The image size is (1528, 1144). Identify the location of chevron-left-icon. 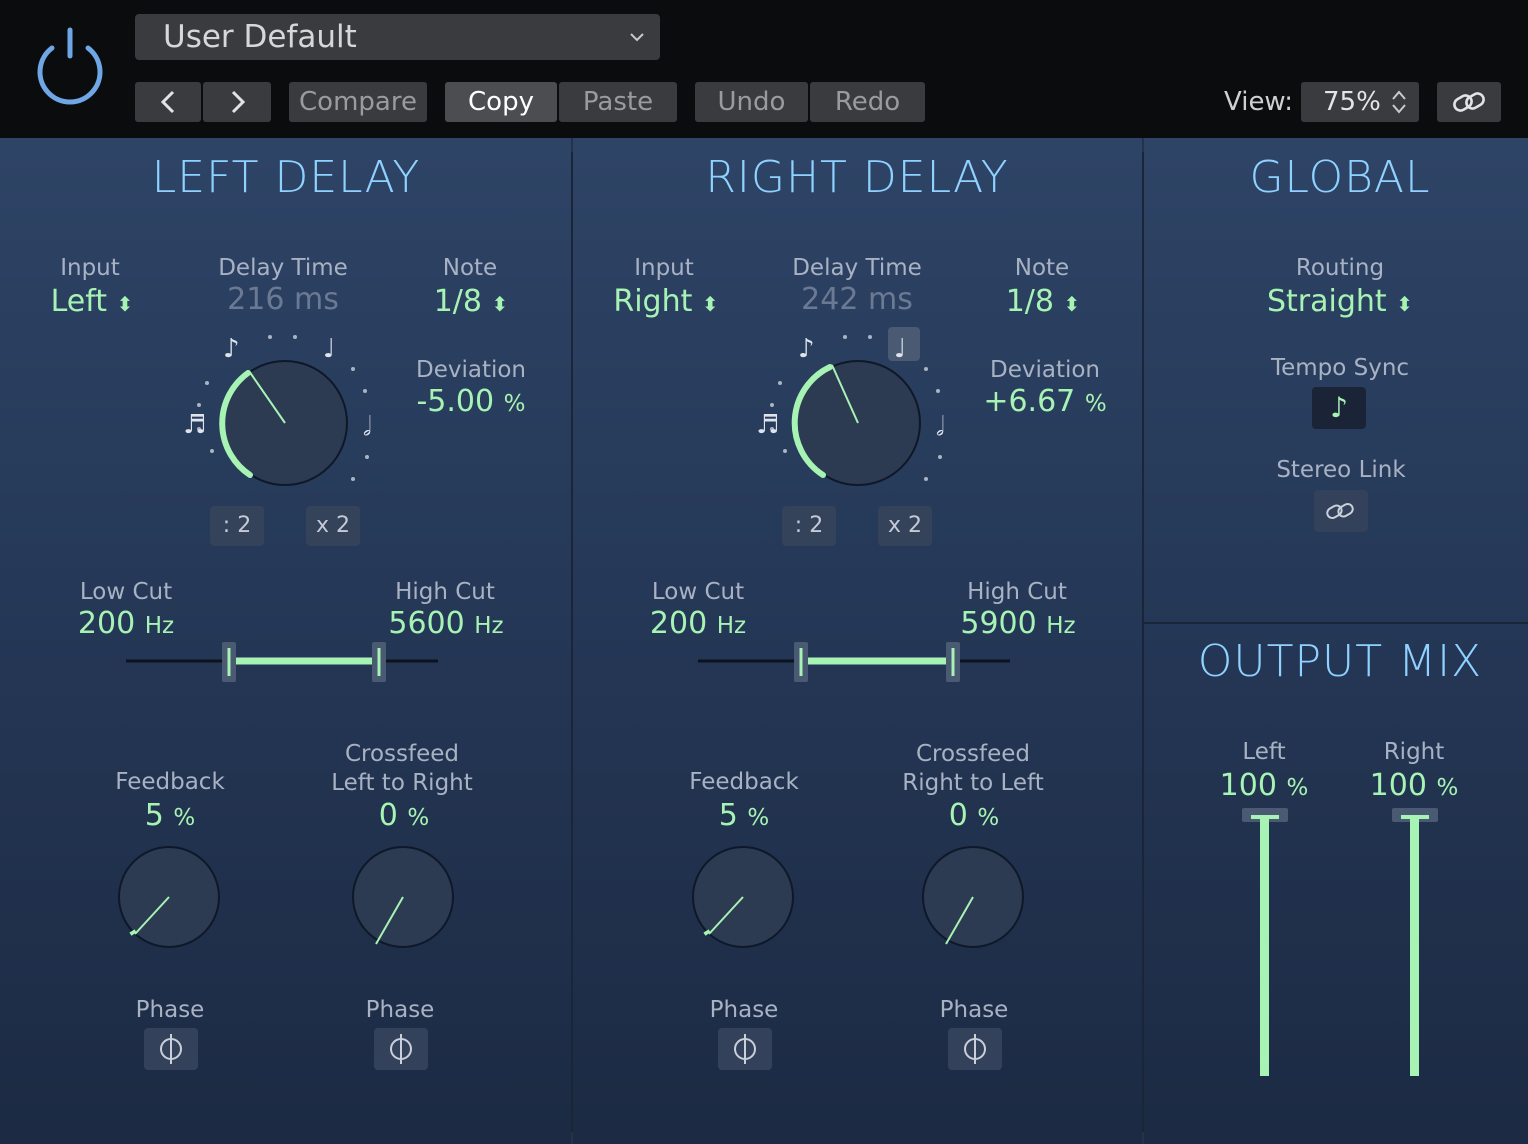
(167, 102).